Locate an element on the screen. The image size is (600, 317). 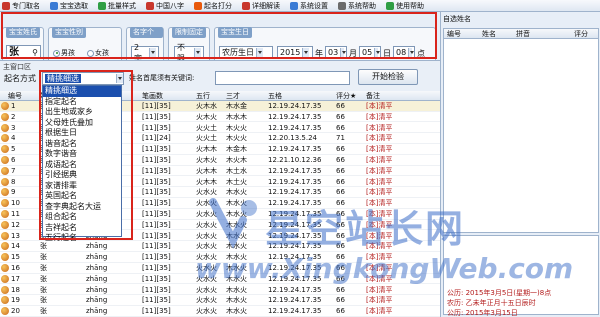
table-cell: [11][24] is located at coordinates (156, 138).